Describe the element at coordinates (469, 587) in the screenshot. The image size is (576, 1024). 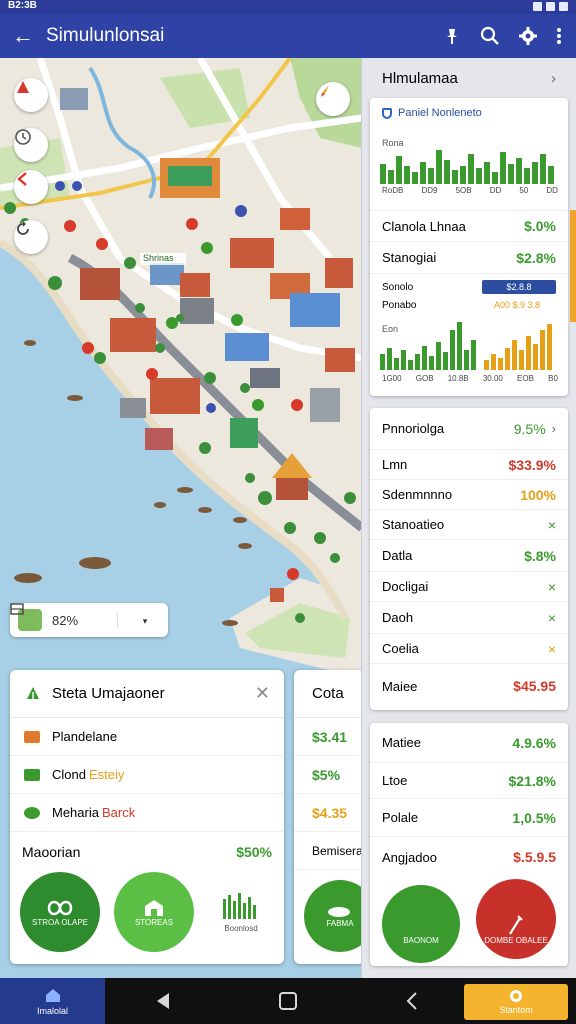
I see `metric-row: Docligai ×` at that location.